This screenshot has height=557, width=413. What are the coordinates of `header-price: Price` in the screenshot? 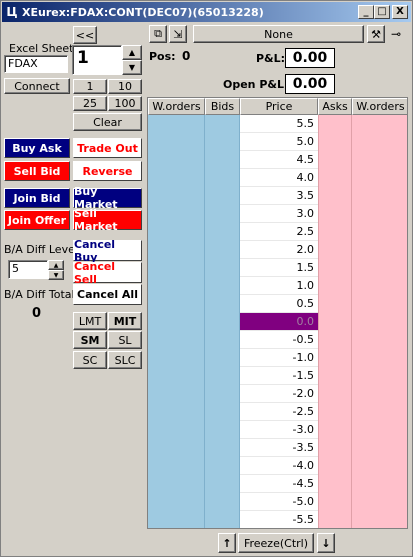 It's located at (279, 106).